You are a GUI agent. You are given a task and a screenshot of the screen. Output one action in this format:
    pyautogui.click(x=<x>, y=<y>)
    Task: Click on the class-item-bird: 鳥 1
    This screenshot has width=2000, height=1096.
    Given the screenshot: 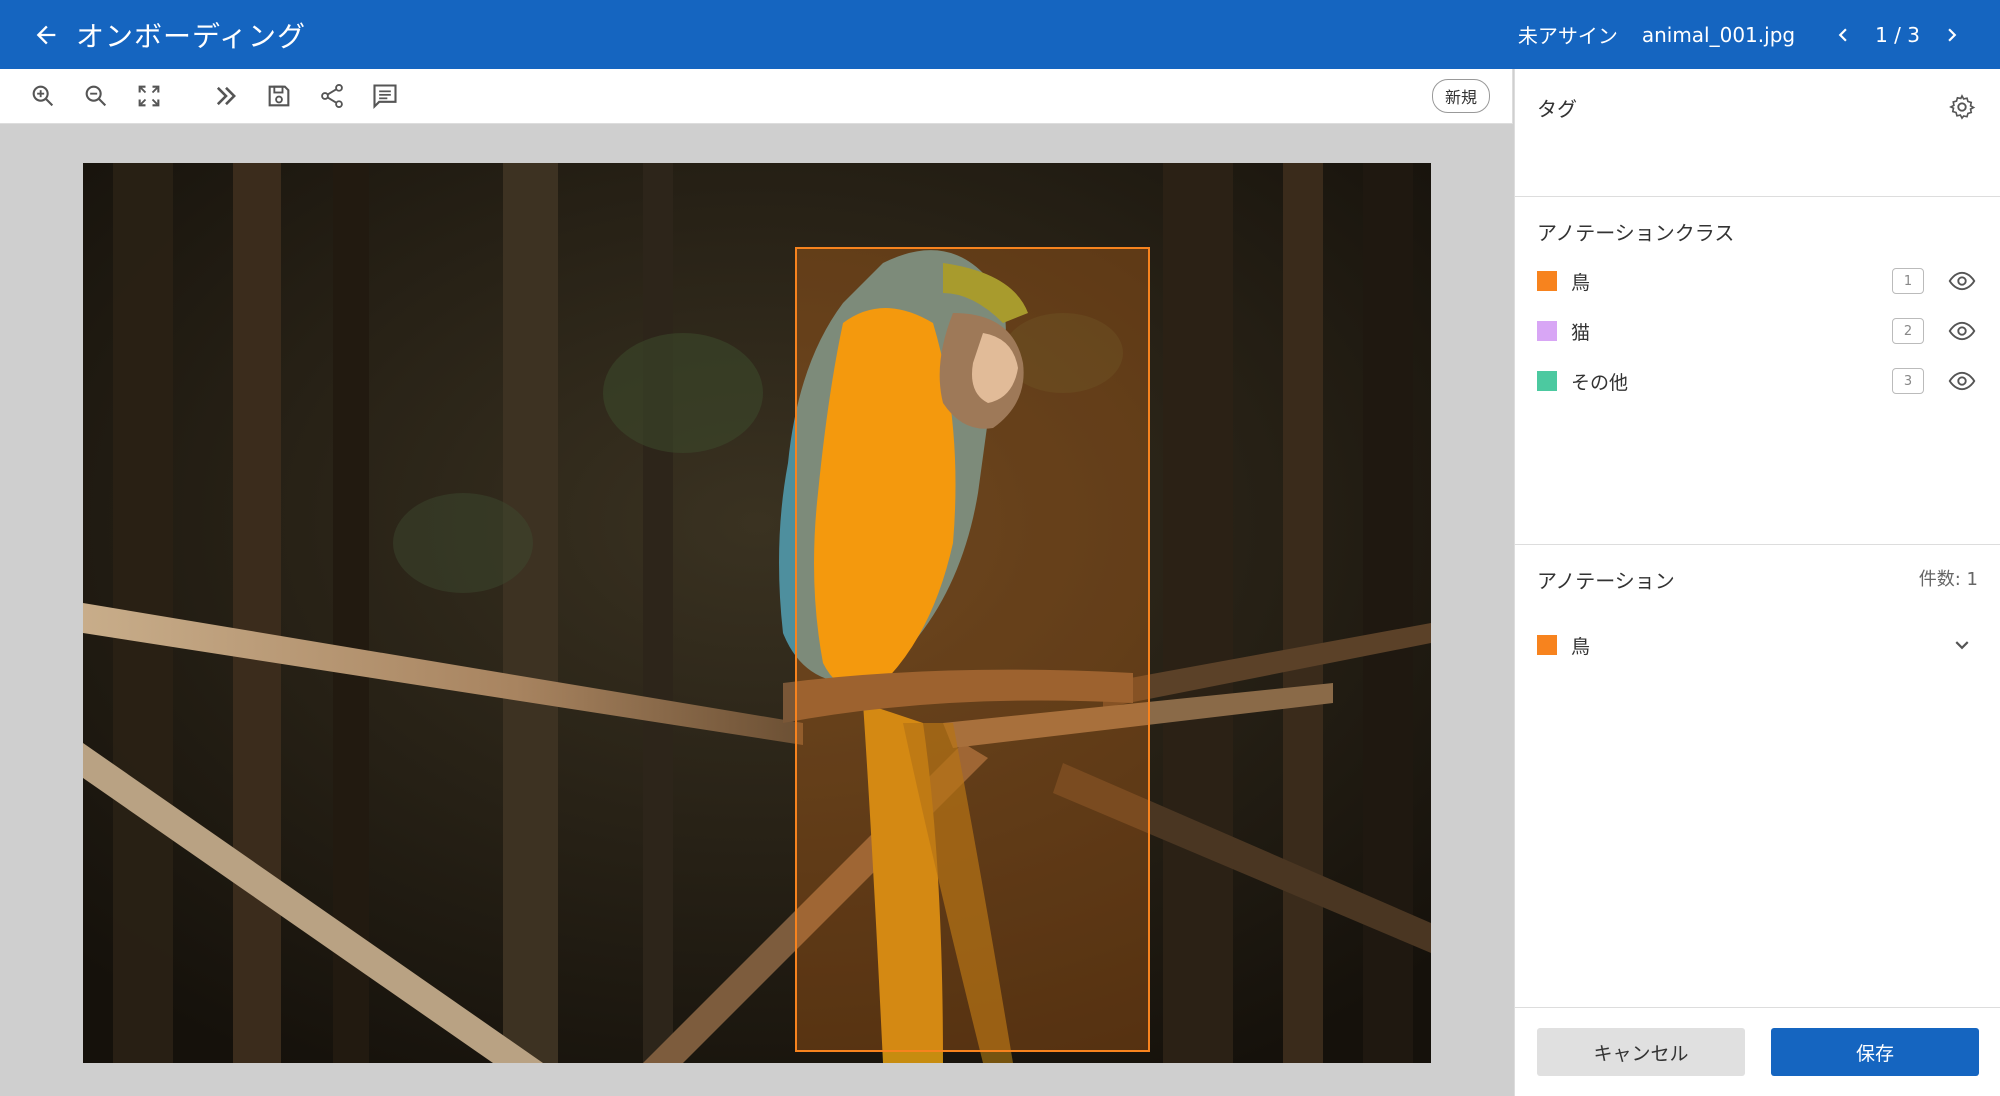 What is the action you would take?
    pyautogui.click(x=1757, y=281)
    